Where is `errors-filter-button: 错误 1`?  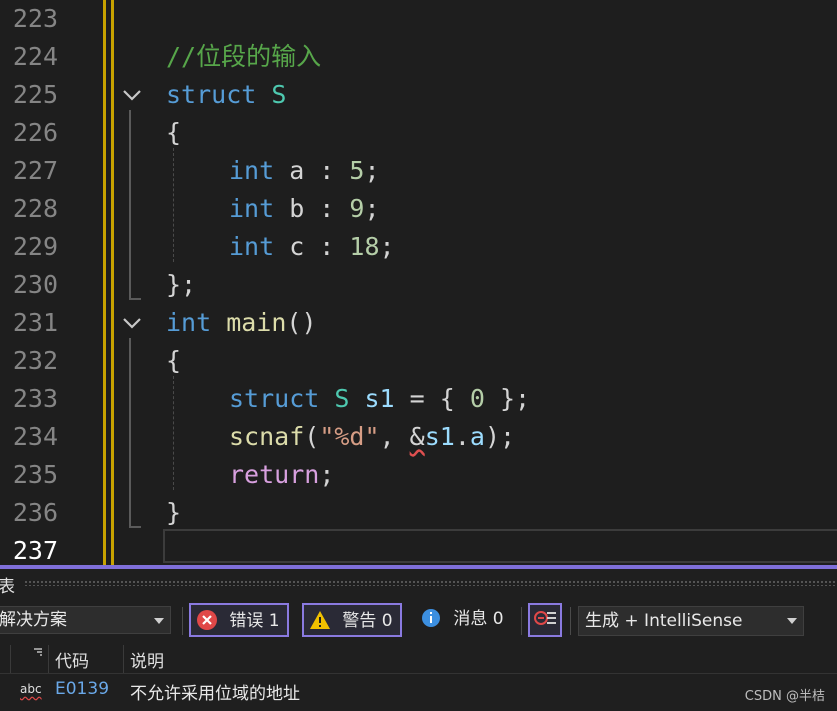
errors-filter-button: 错误 1 is located at coordinates (239, 620).